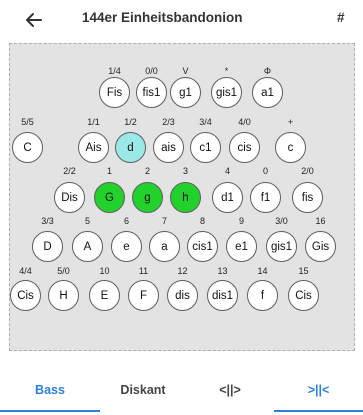 This screenshot has height=415, width=363. I want to click on note-button: Gis, so click(320, 246).